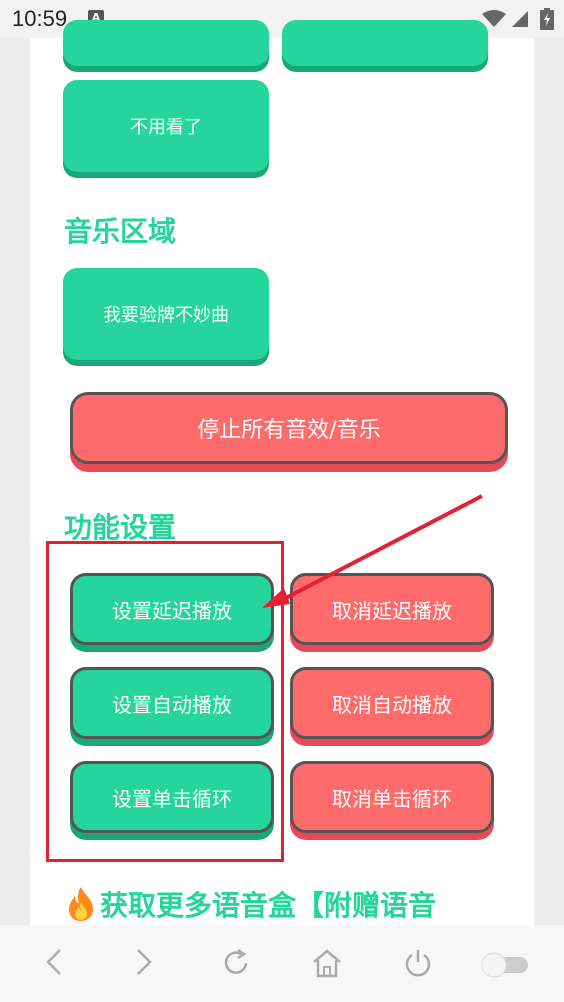 This screenshot has height=1002, width=564. I want to click on refresh-icon, so click(236, 963).